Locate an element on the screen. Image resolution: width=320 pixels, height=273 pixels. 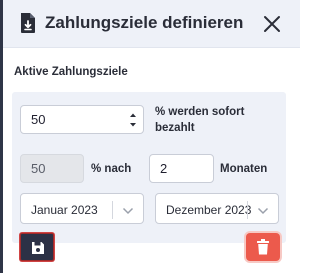
save-button is located at coordinates (37, 247).